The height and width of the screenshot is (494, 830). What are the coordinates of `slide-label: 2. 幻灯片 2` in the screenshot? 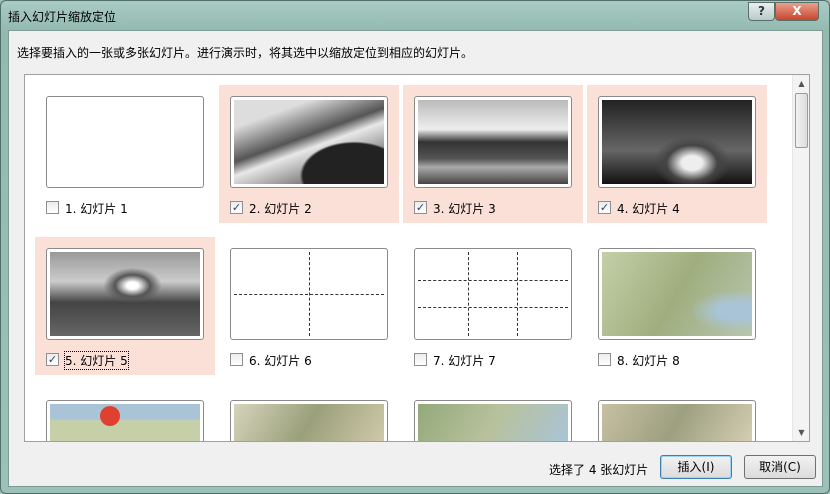 It's located at (280, 209).